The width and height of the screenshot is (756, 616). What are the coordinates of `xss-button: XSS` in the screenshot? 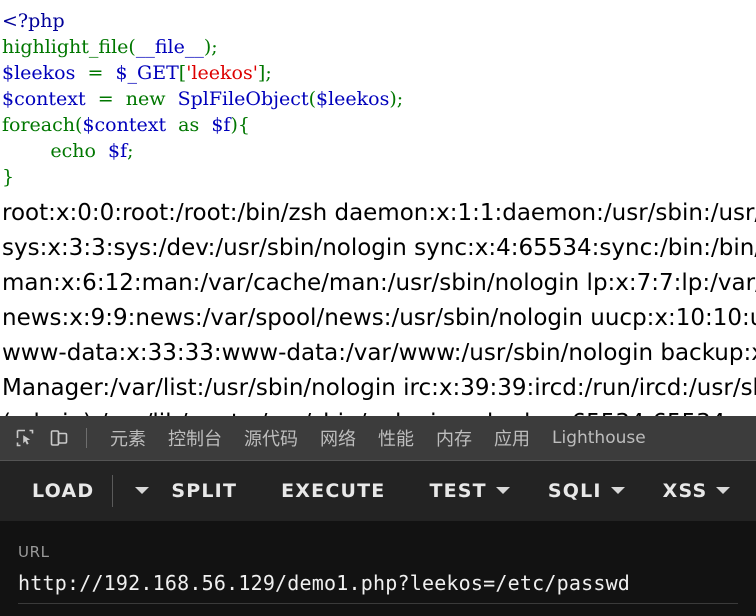 It's located at (697, 491).